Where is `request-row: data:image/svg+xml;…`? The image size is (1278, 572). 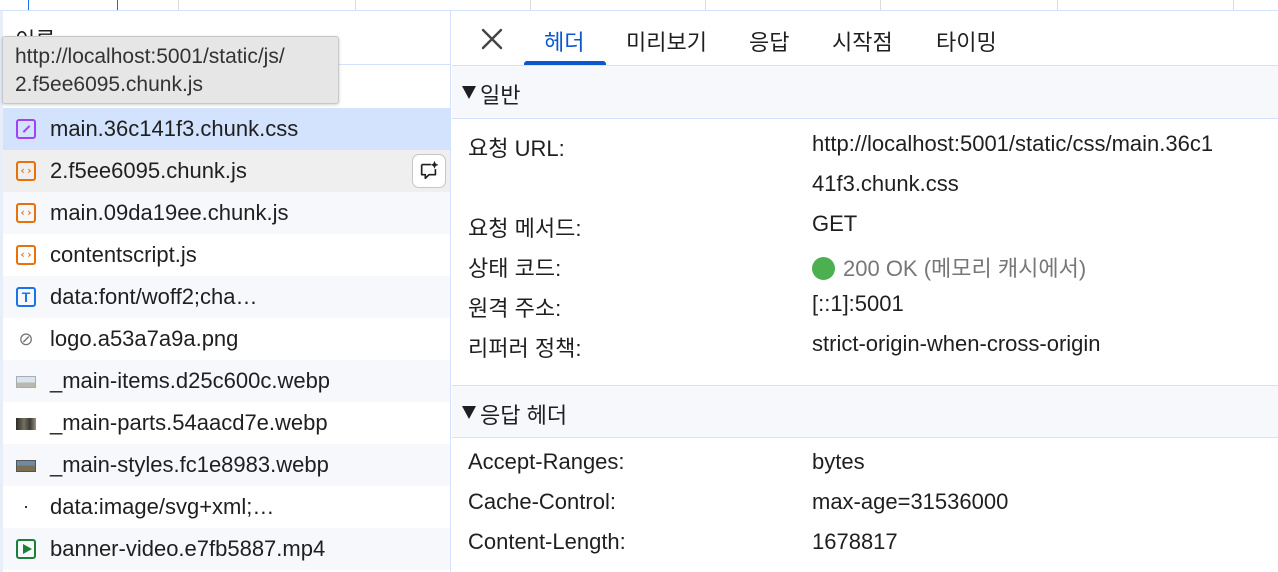 request-row: data:image/svg+xml;… is located at coordinates (226, 507).